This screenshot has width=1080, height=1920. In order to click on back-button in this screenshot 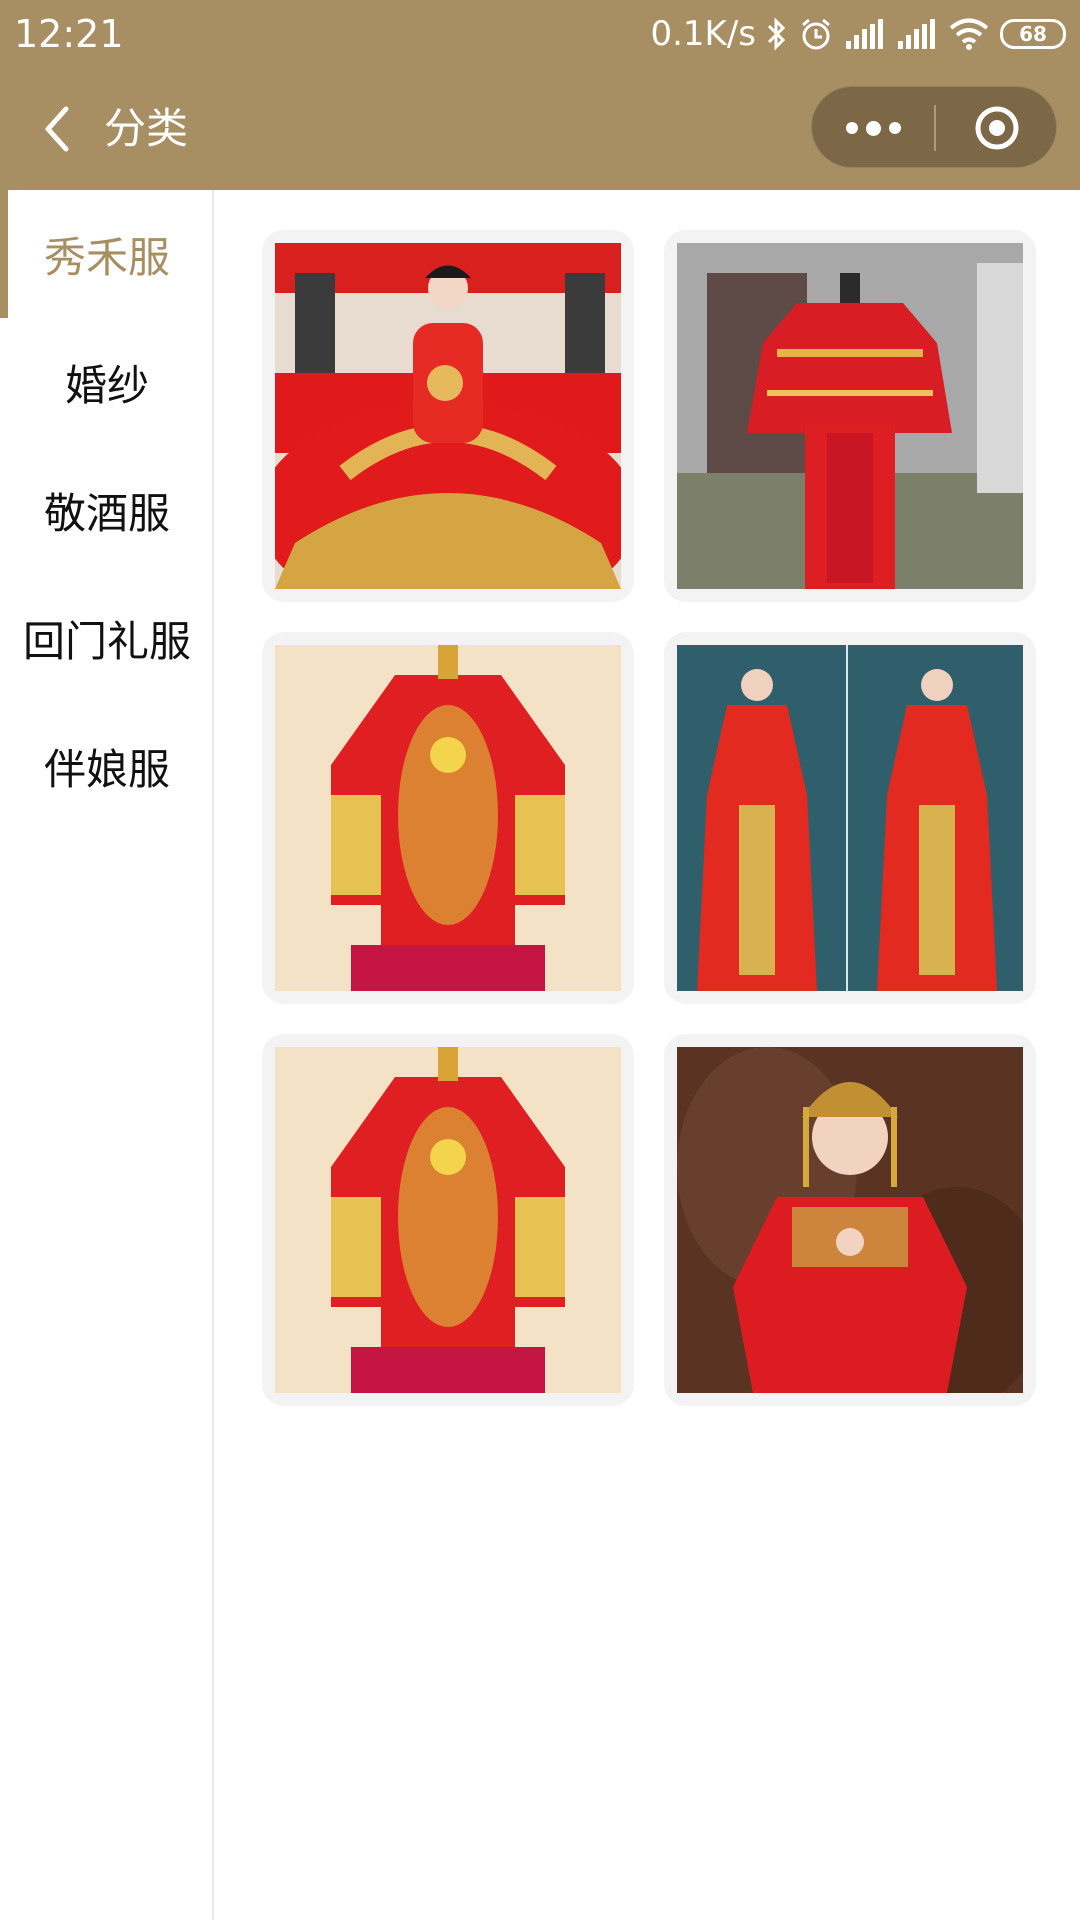, I will do `click(57, 129)`.